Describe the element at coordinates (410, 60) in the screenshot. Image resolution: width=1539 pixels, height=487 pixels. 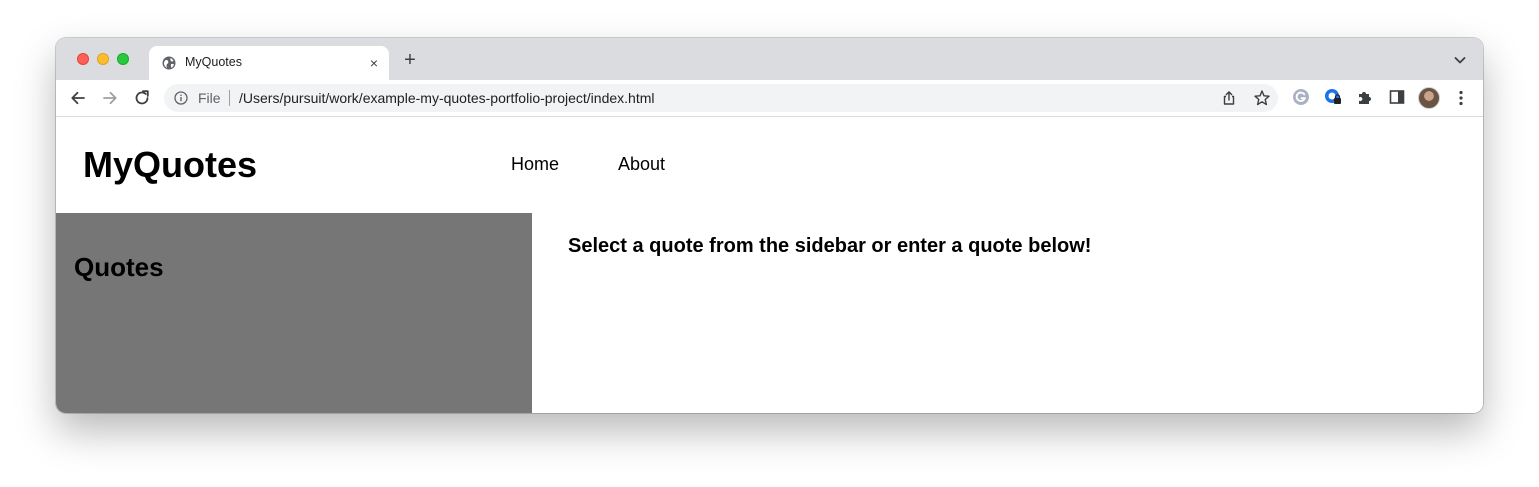
I see `new-tab-button: +` at that location.